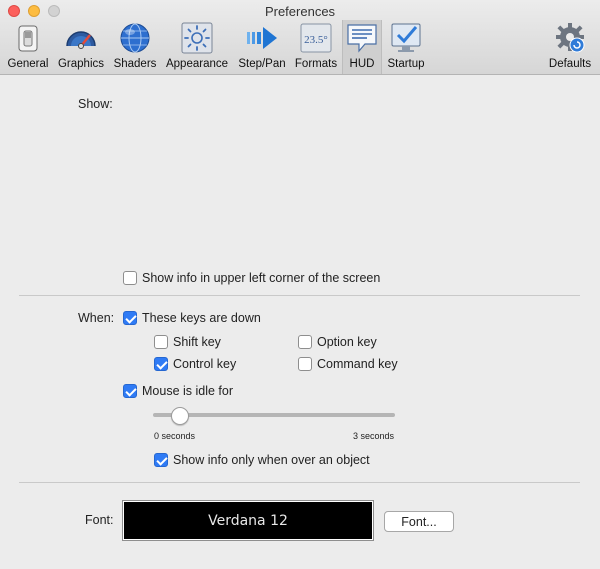  What do you see at coordinates (135, 64) in the screenshot?
I see `toolbar-shaders-label: Shaders` at bounding box center [135, 64].